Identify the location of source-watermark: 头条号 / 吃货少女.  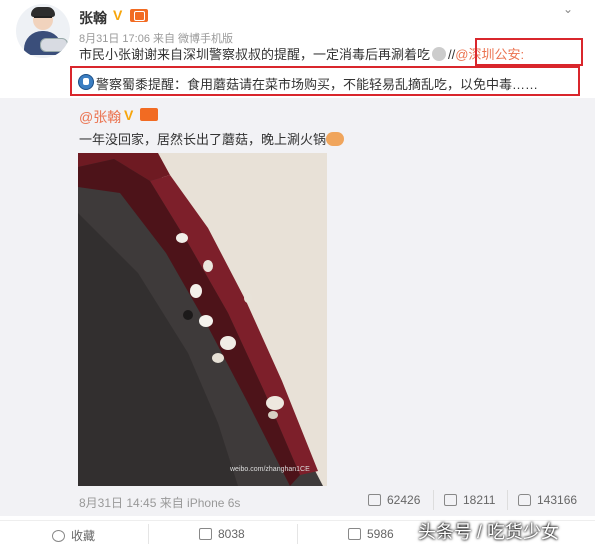
(489, 532).